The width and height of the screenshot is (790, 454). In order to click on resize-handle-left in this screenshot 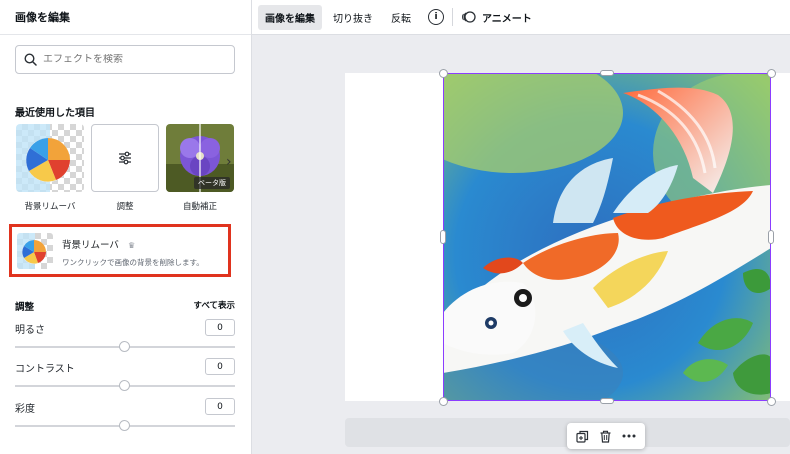, I will do `click(443, 237)`.